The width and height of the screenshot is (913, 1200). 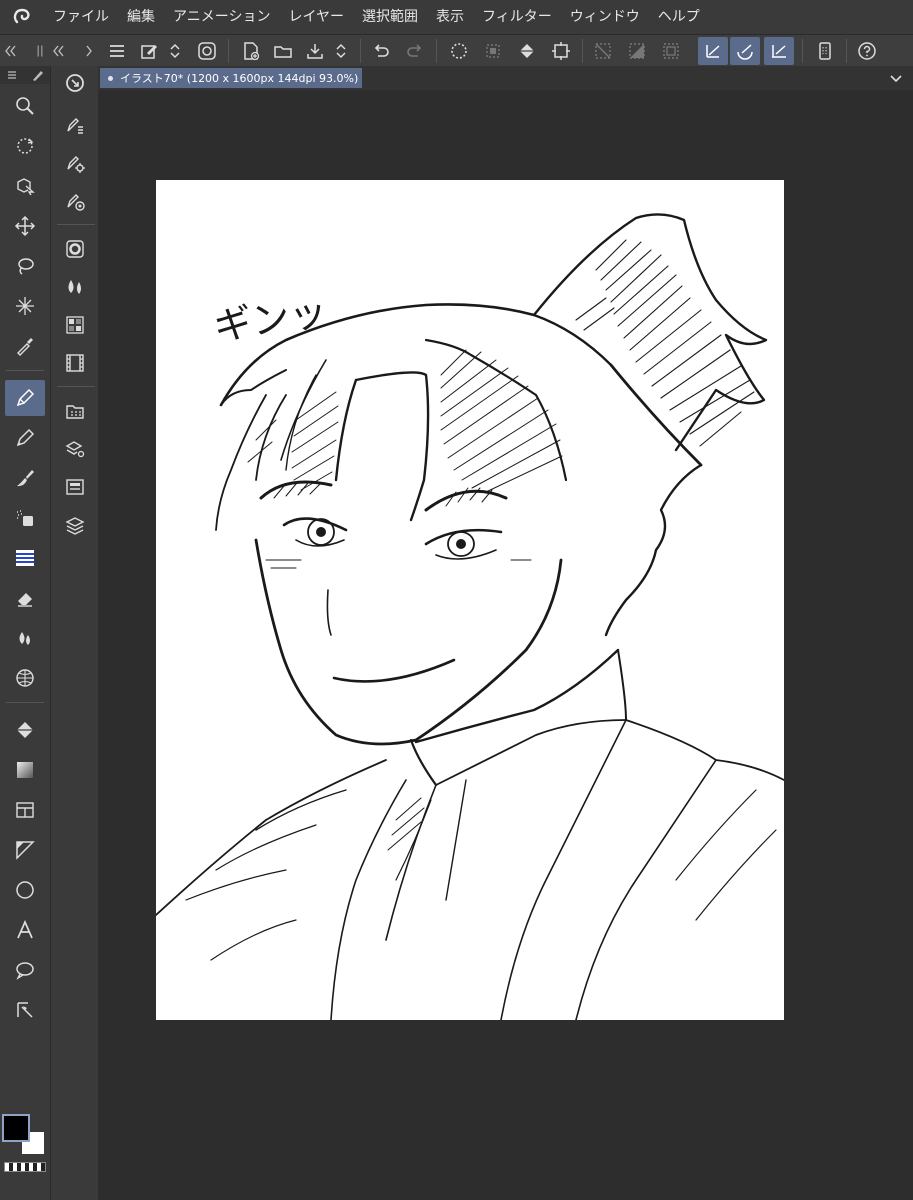 I want to click on zoom-tool-icon, so click(x=25, y=106).